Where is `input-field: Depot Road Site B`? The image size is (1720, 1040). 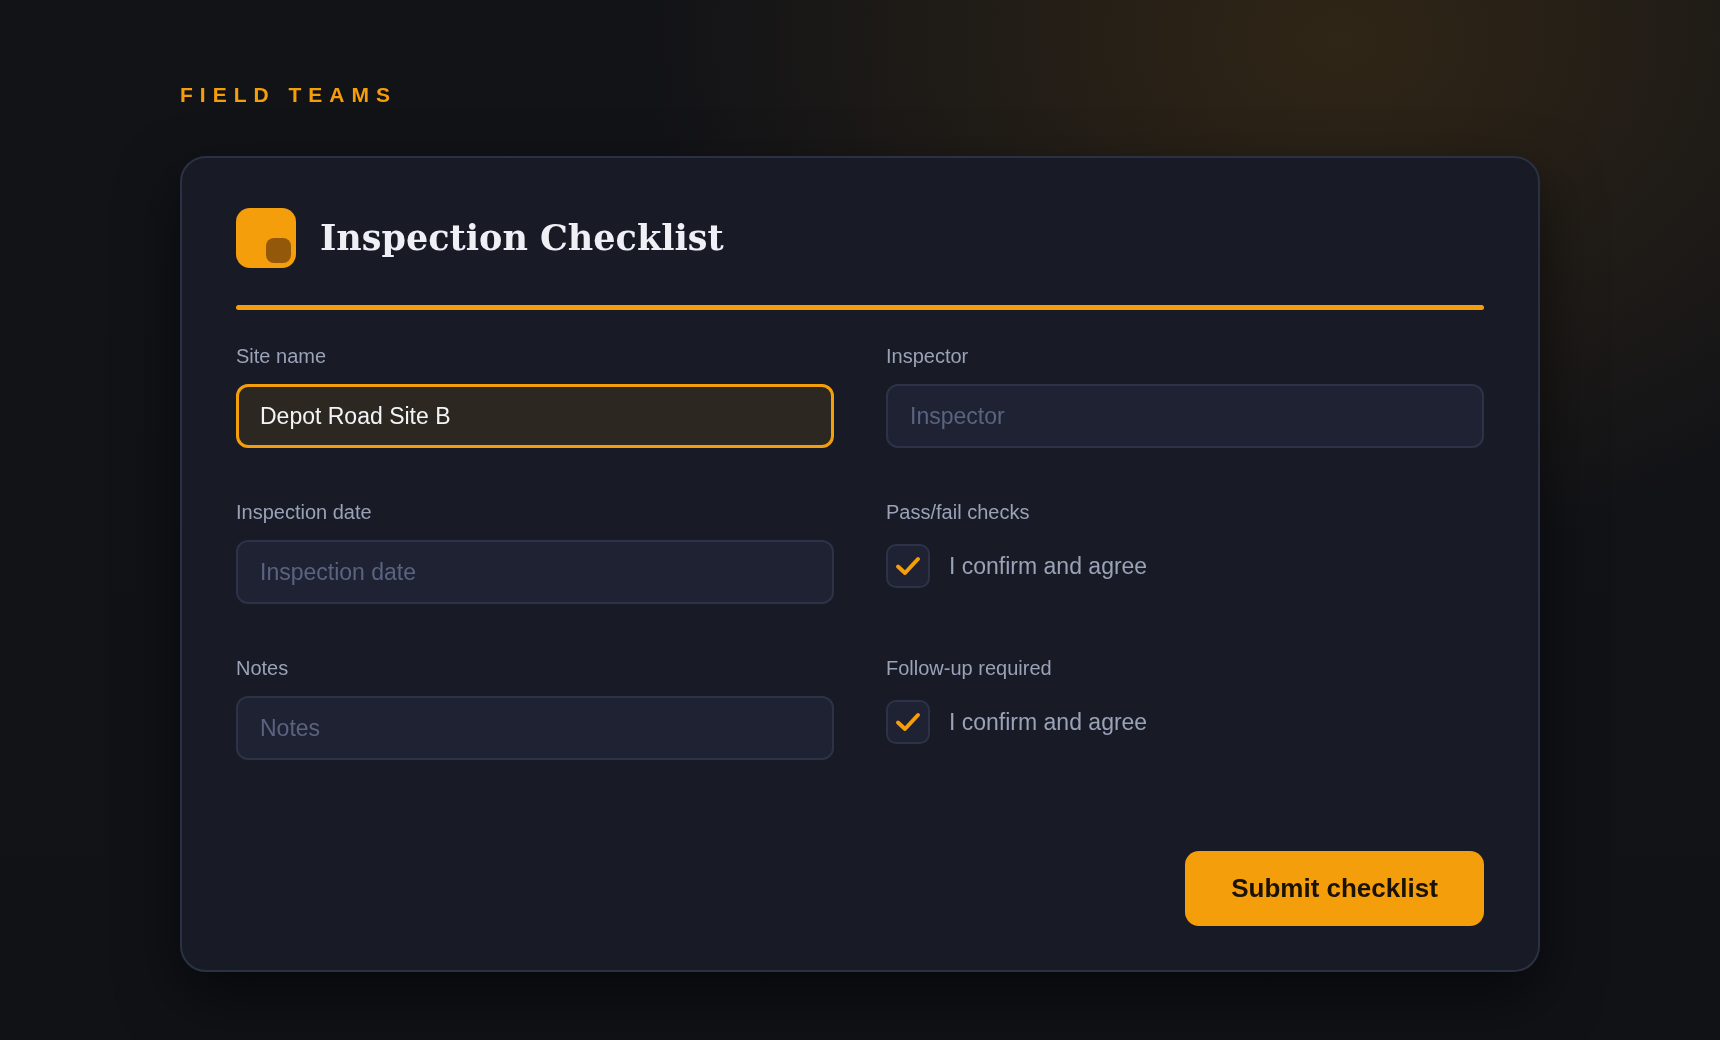
input-field: Depot Road Site B is located at coordinates (535, 416).